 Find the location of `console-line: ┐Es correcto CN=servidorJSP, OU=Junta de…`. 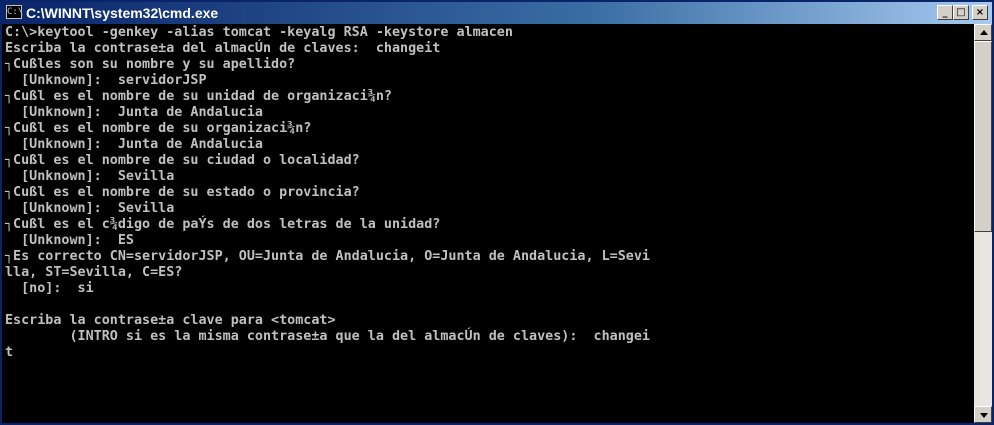

console-line: ┐Es correcto CN=servidorJSP, OU=Junta de… is located at coordinates (327, 256).